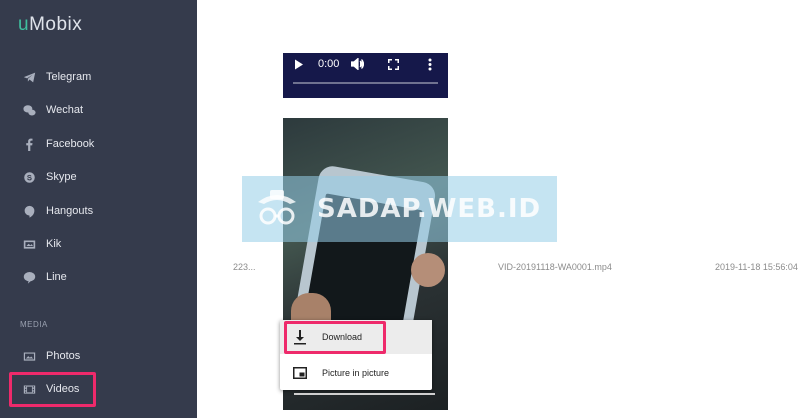 The width and height of the screenshot is (800, 418). What do you see at coordinates (98, 277) in the screenshot?
I see `sidebar-item-line: Line` at bounding box center [98, 277].